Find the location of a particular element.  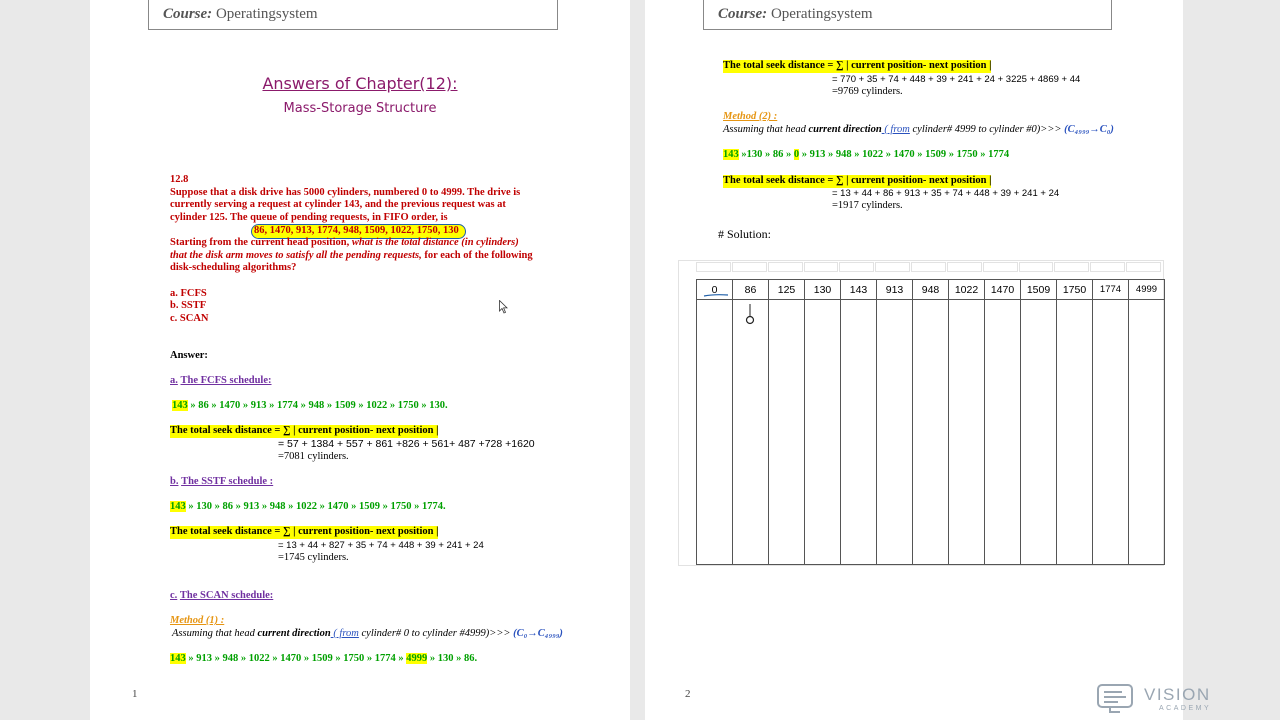

grid-header-cell: 913 is located at coordinates (894, 289).